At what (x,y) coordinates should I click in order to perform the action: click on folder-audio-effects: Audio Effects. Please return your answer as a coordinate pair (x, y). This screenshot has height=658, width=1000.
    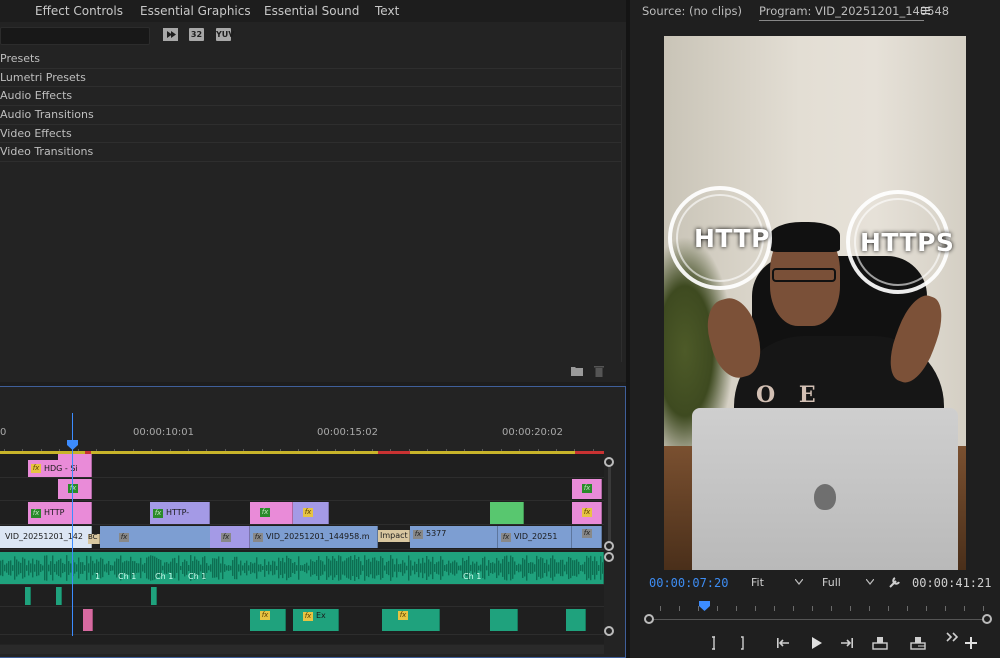
    Looking at the image, I should click on (310, 97).